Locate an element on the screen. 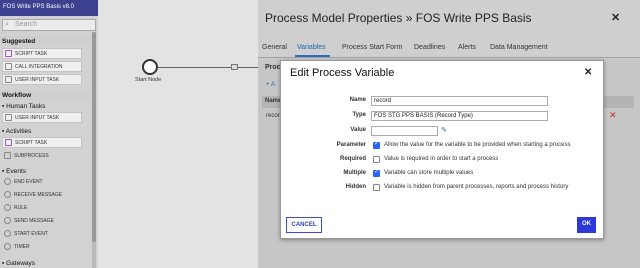 The height and width of the screenshot is (268, 640). value-label: Value is located at coordinates (358, 130).